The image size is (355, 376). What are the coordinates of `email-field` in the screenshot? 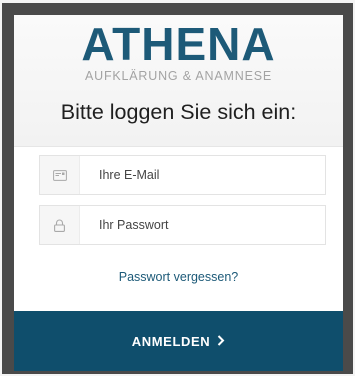 It's located at (182, 175).